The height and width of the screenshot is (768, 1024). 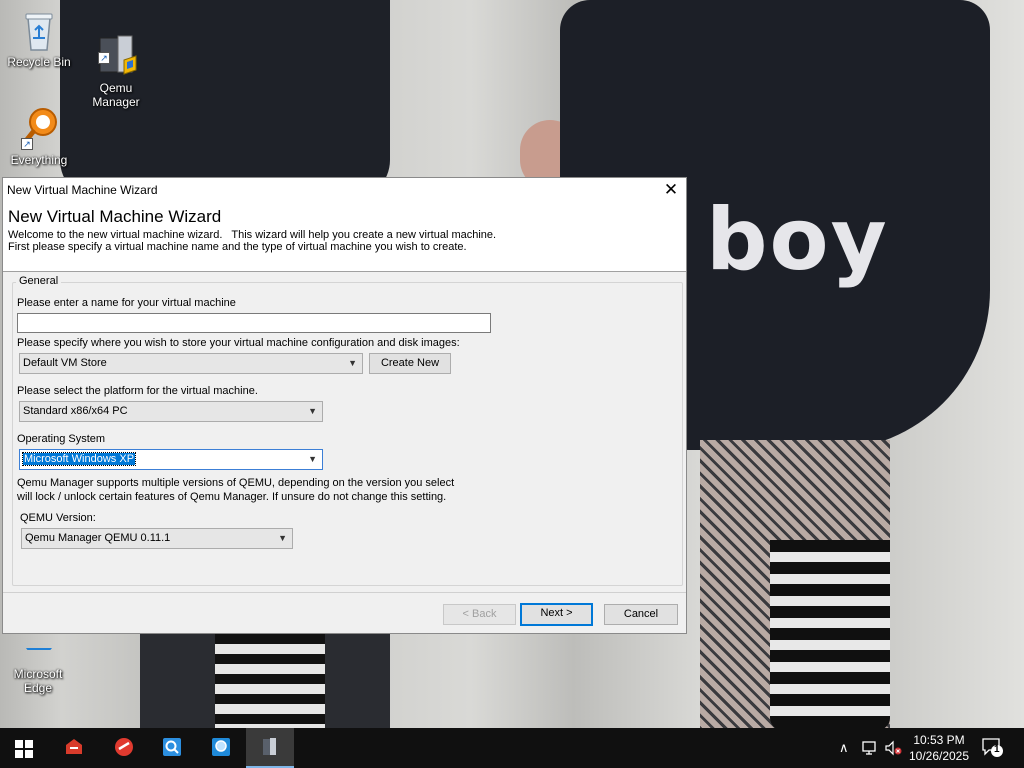 I want to click on red-toolbox-icon, so click(x=74, y=746).